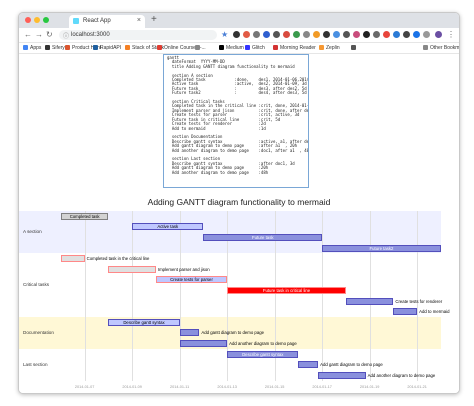  What do you see at coordinates (438, 34) in the screenshot?
I see `profile-avatar` at bounding box center [438, 34].